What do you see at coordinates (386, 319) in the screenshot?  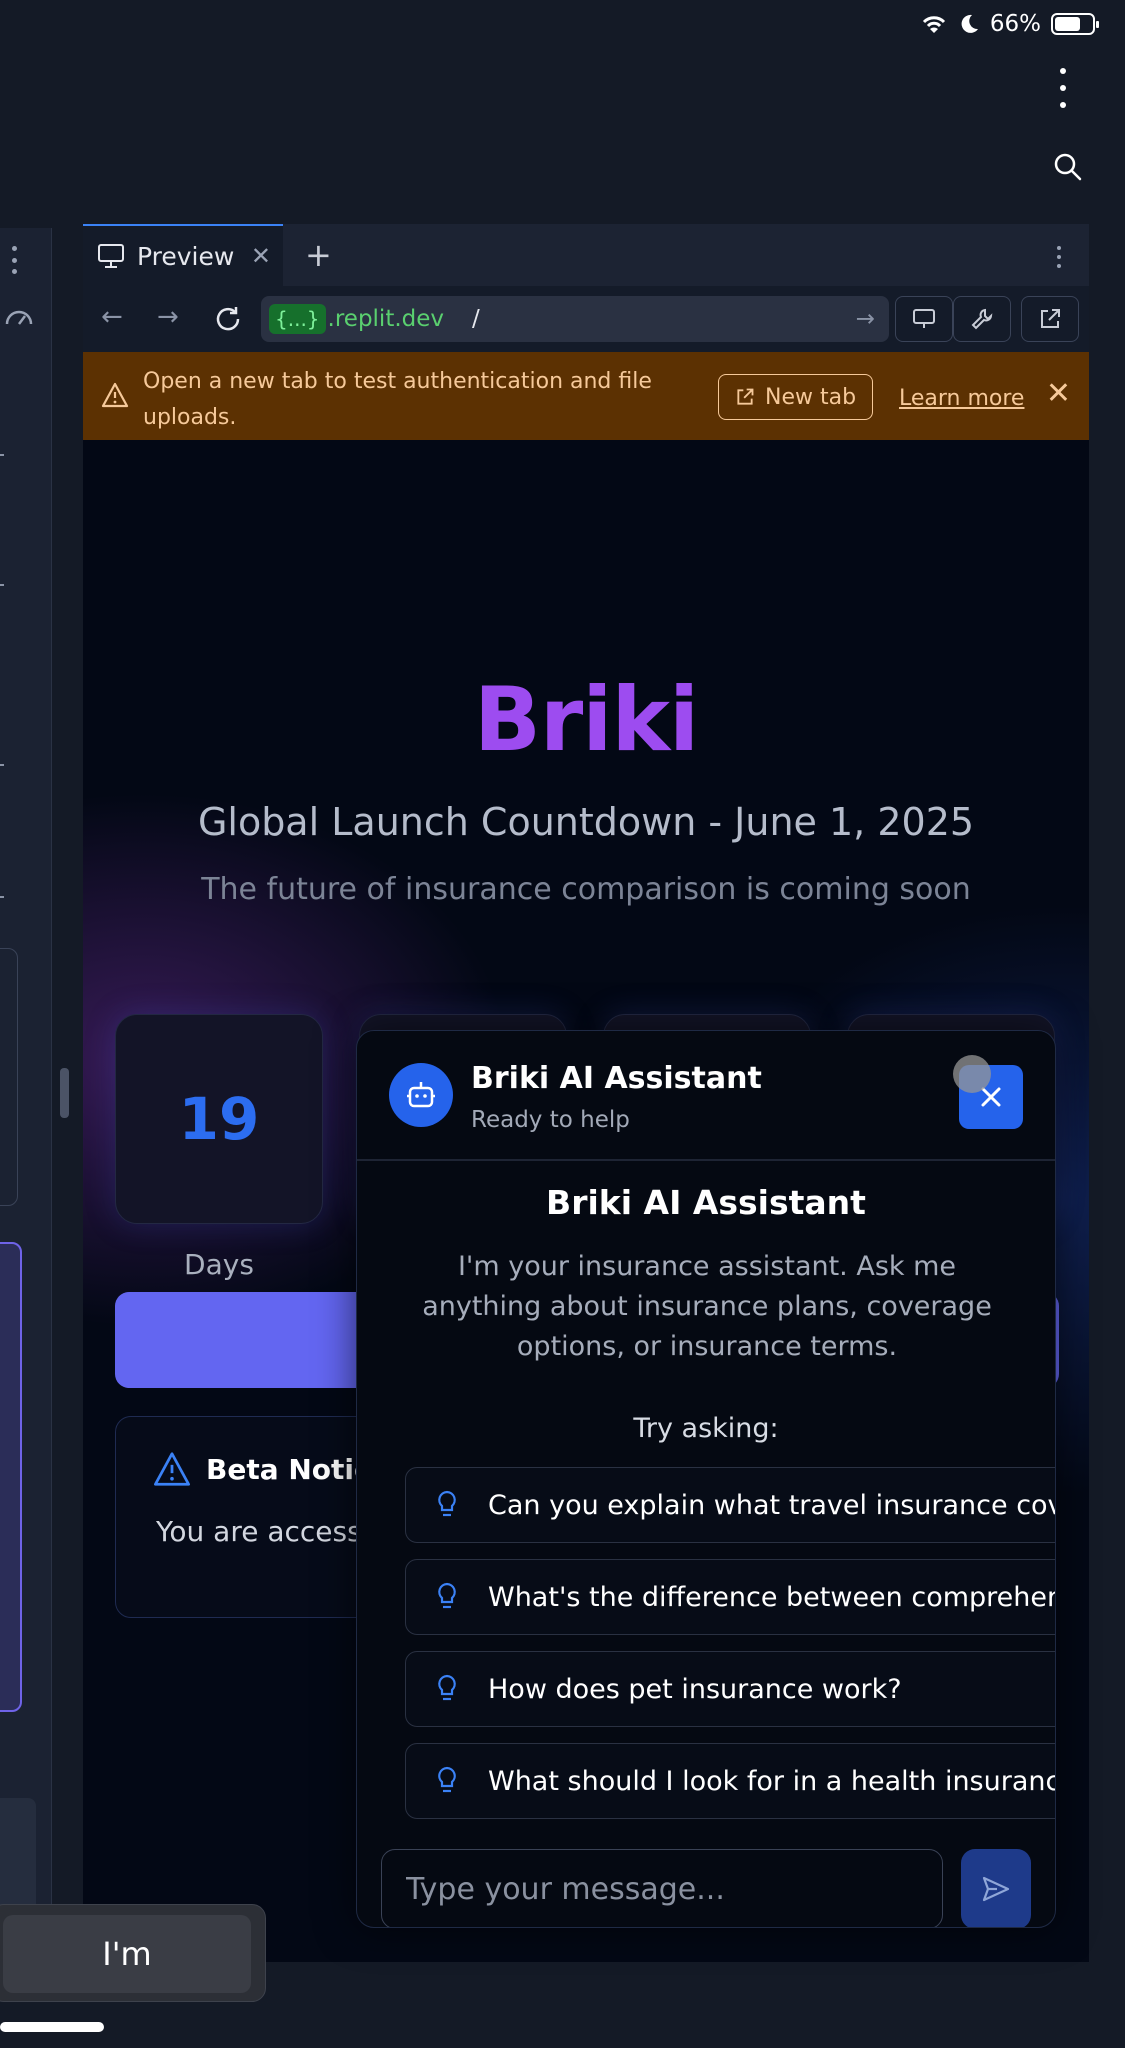 I see `url-host: .replit.dev` at bounding box center [386, 319].